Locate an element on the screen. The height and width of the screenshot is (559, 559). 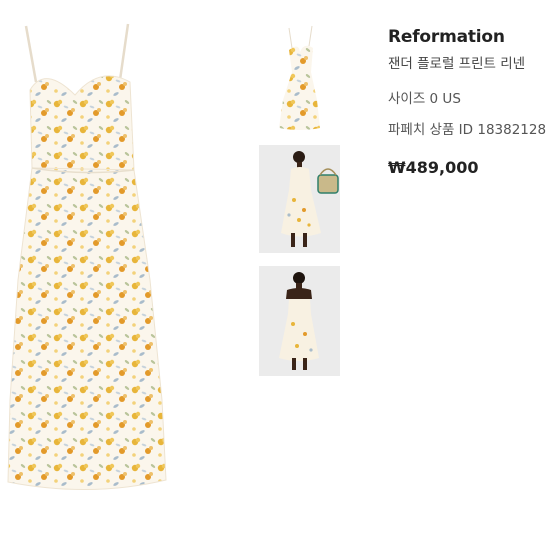
product-size: 사이즈 0 US is located at coordinates (424, 99).